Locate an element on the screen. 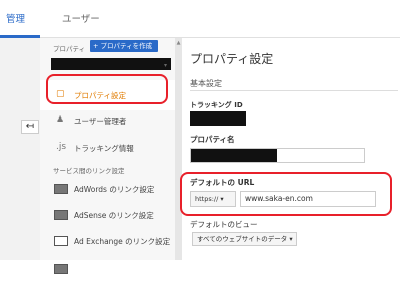  left-rail: ↤ is located at coordinates (20, 149).